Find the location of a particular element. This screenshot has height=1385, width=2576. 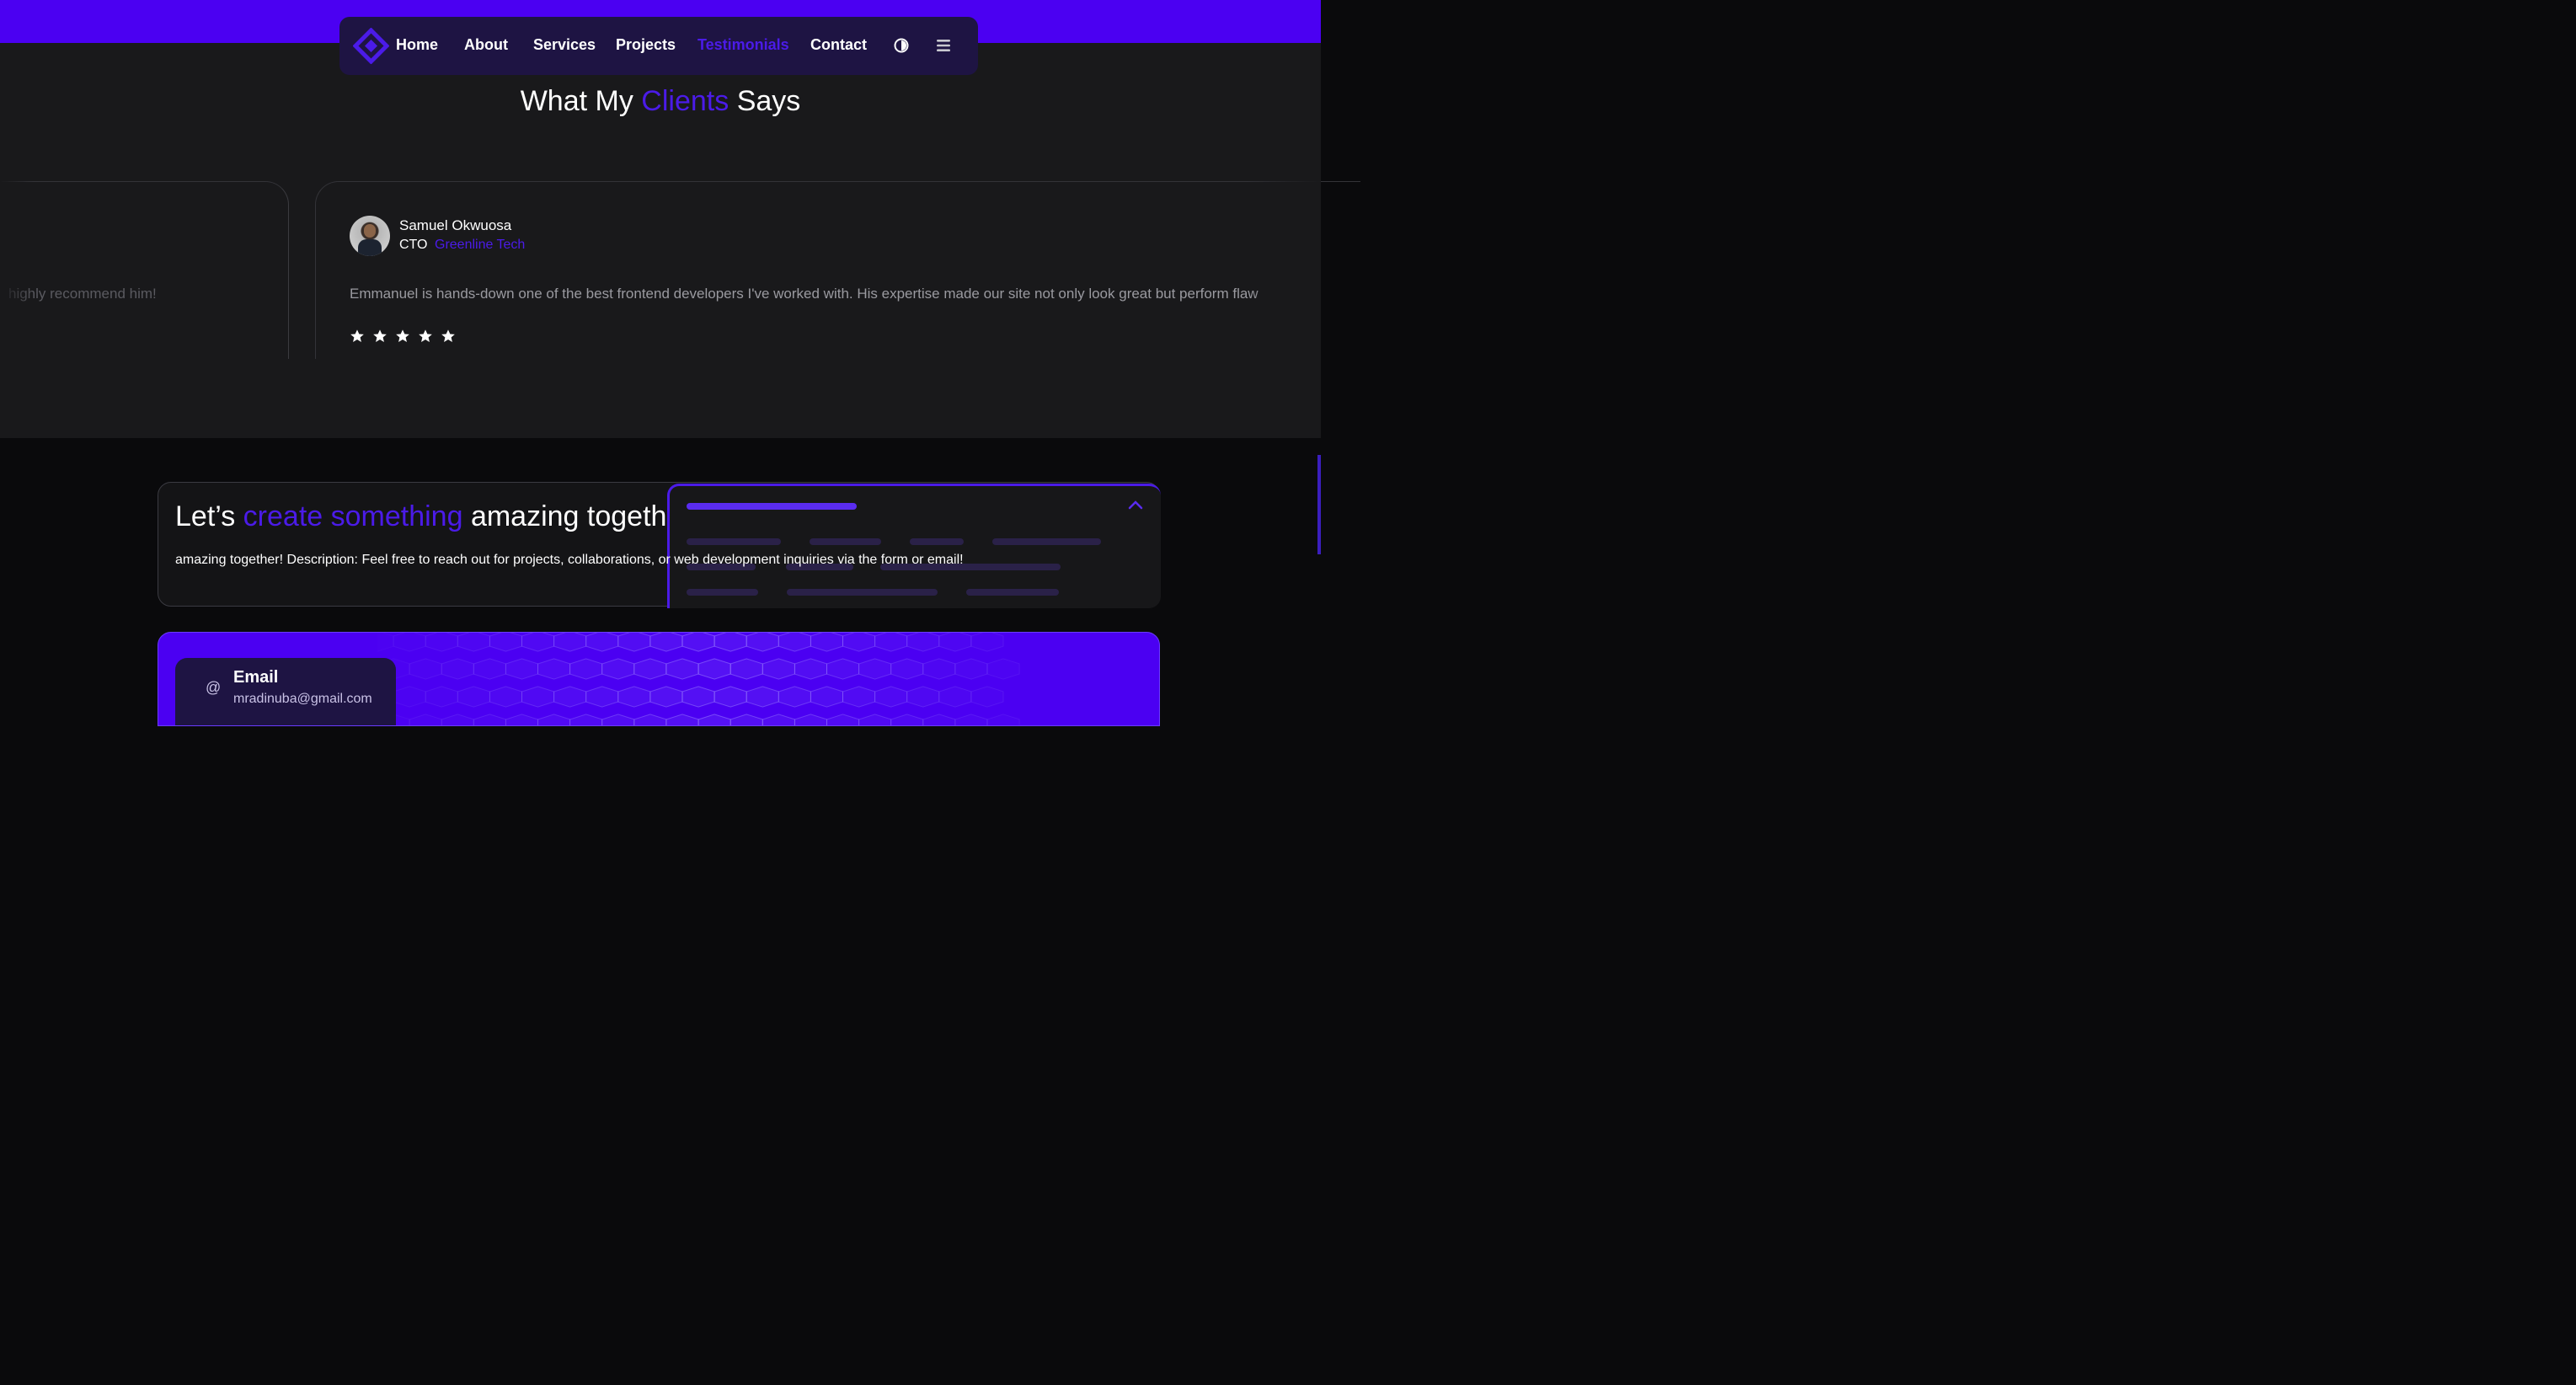

at-icon: @ is located at coordinates (214, 687).